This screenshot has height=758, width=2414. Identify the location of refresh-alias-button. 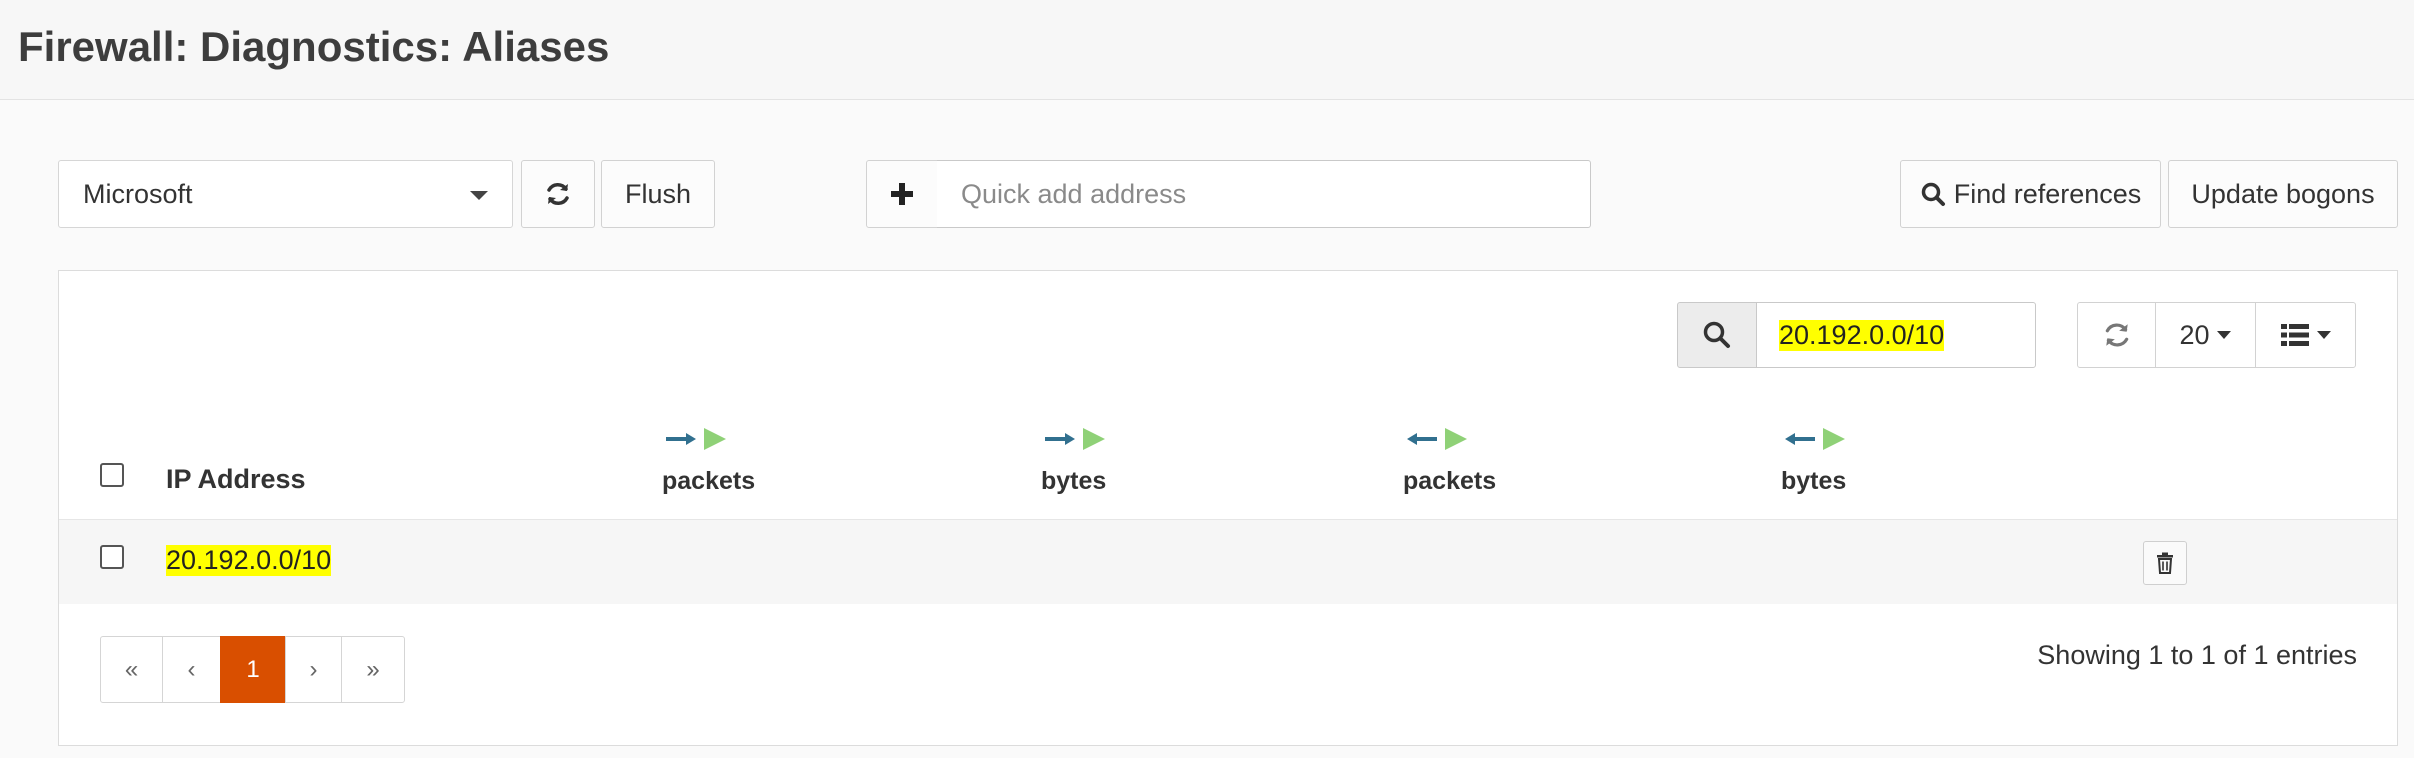
(558, 194).